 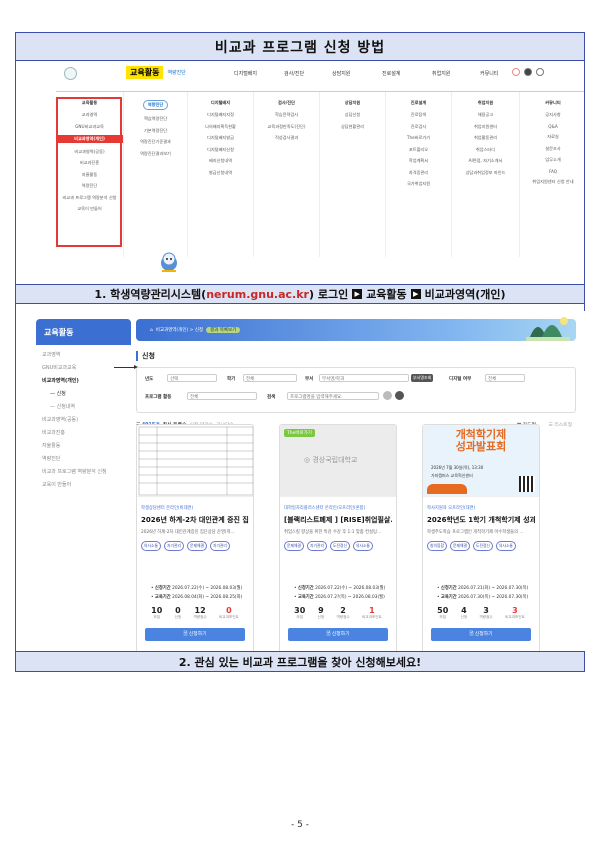 What do you see at coordinates (516, 72) in the screenshot?
I see `globe-icon` at bounding box center [516, 72].